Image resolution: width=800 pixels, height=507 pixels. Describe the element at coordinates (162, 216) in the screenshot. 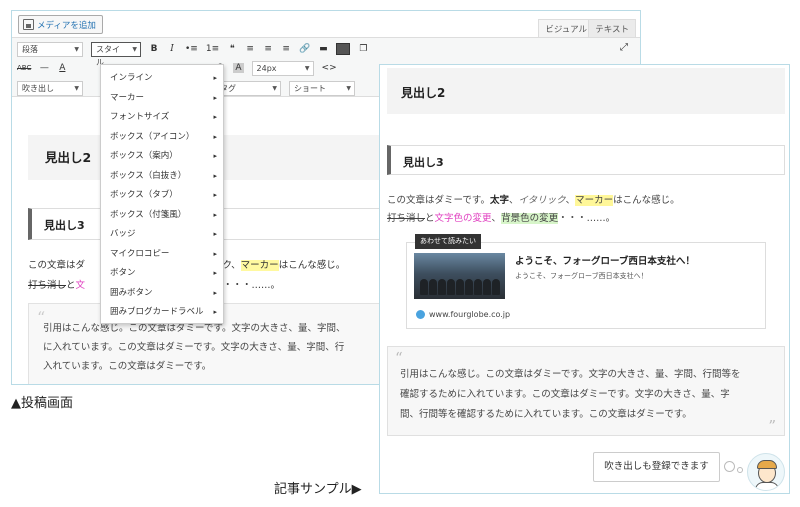

I see `menu-item-box-sticky: ボックス（付箋風）` at that location.